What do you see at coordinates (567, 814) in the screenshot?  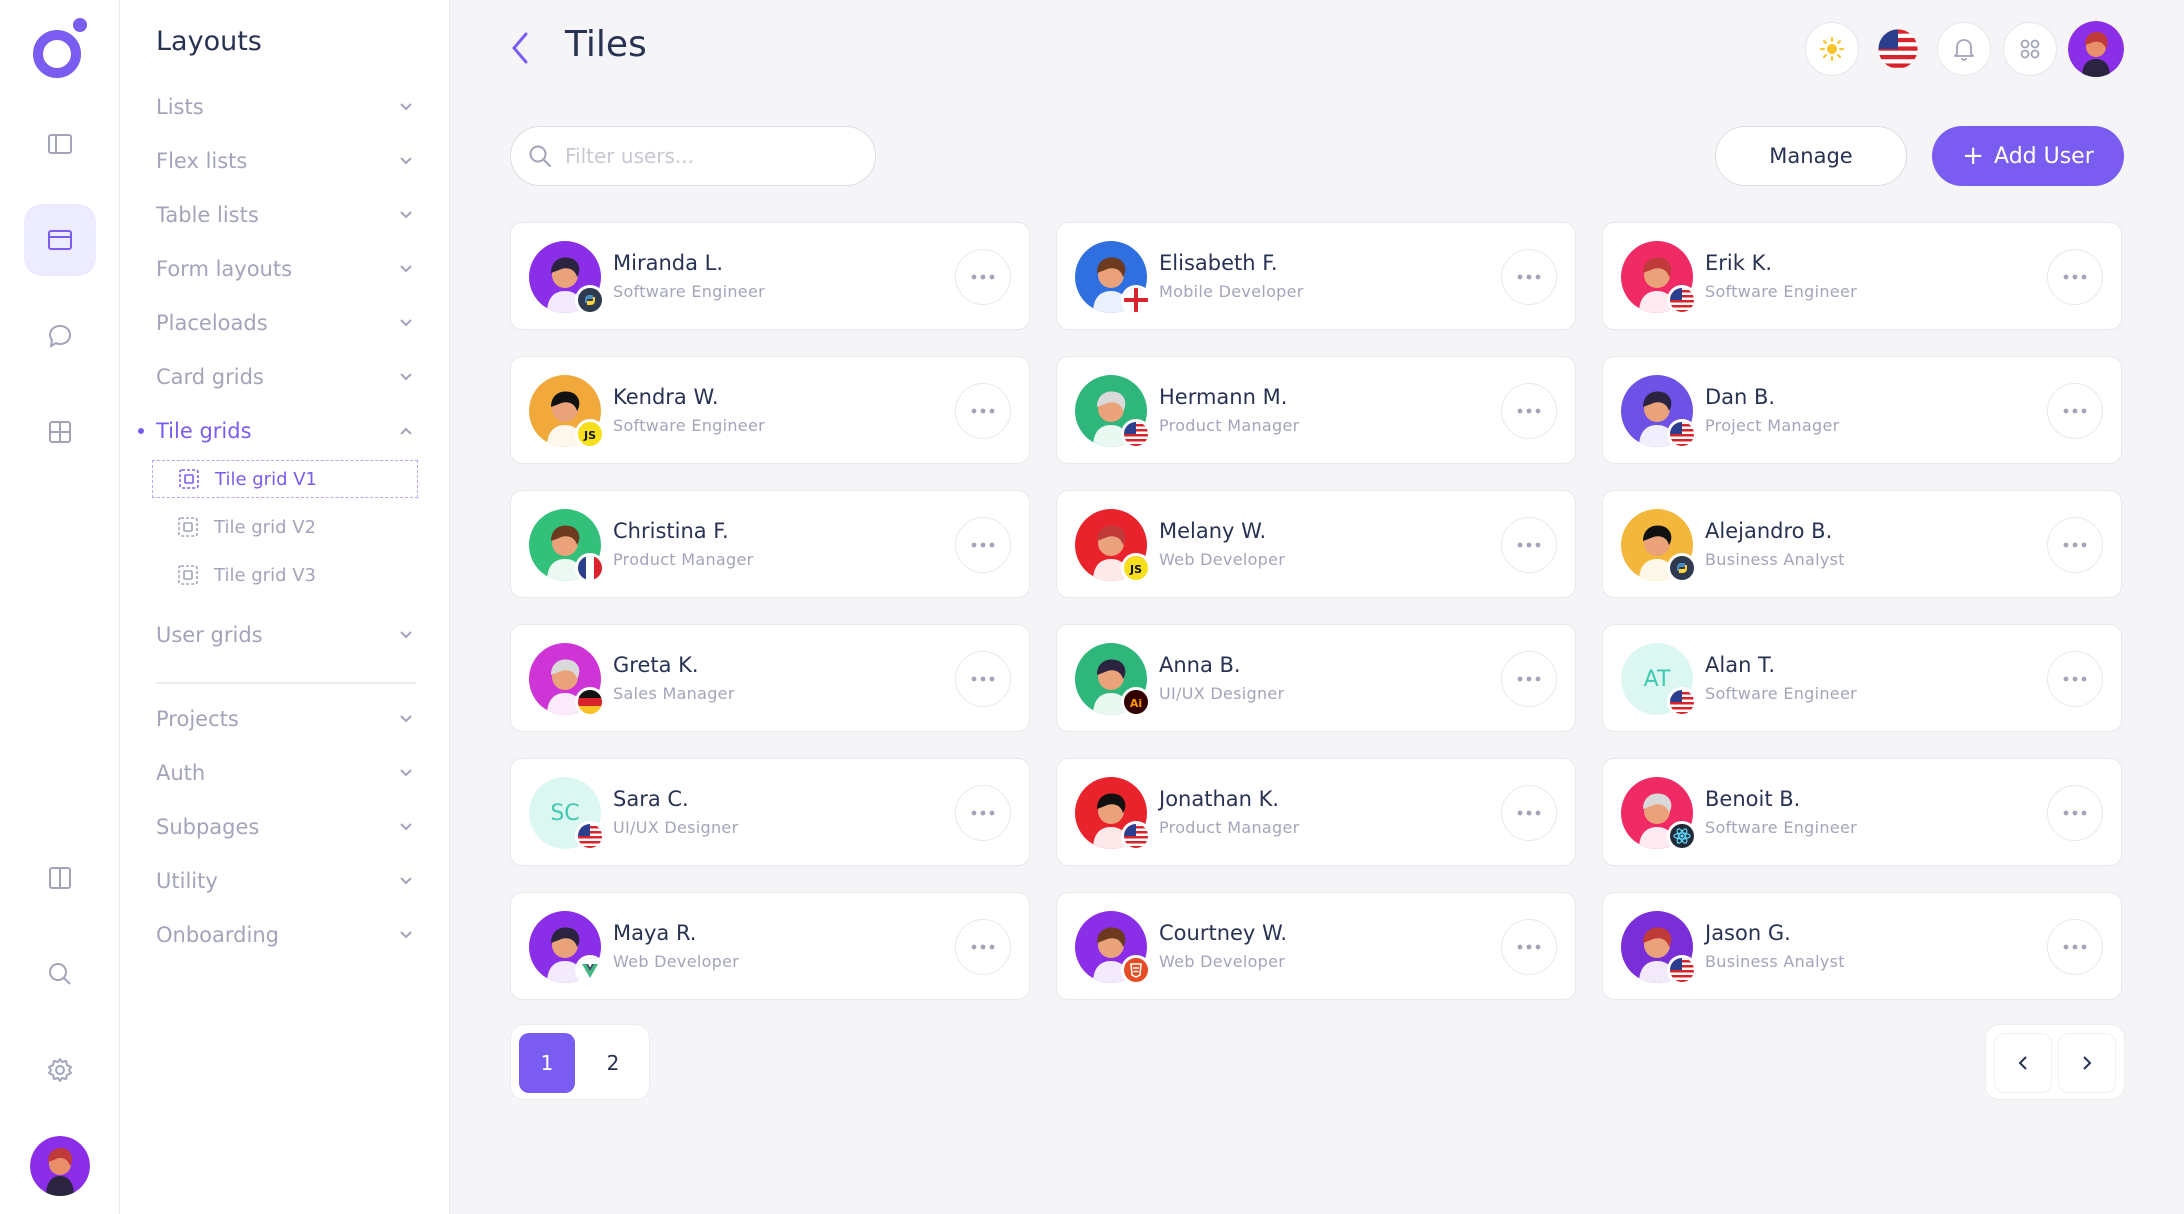 I see `user-avatar: SC` at bounding box center [567, 814].